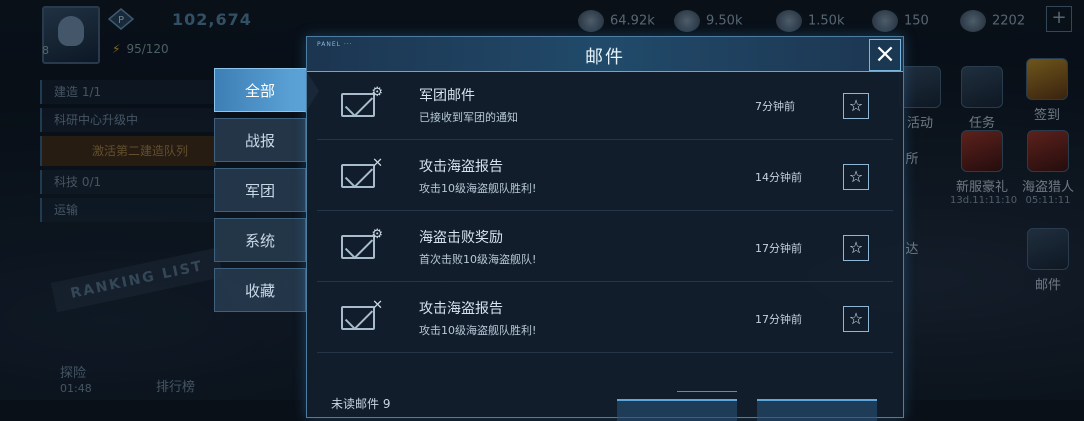  Describe the element at coordinates (817, 410) in the screenshot. I see `delete-read-button` at that location.